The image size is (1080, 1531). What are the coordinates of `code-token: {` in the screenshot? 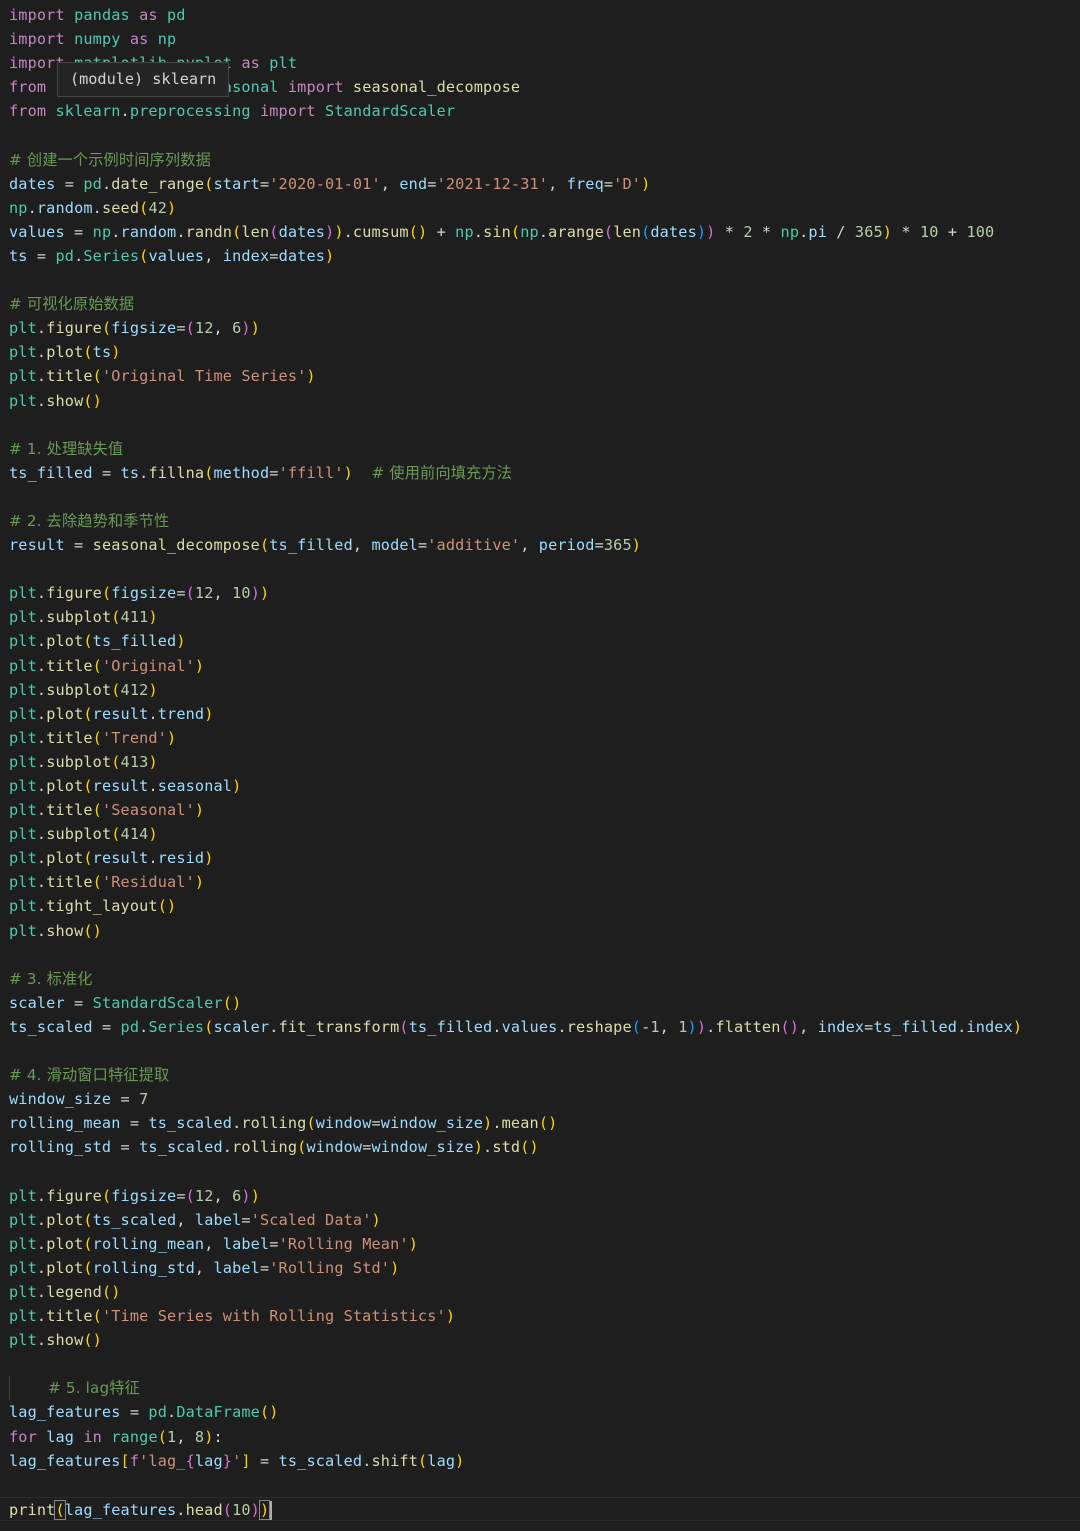 It's located at (190, 1460).